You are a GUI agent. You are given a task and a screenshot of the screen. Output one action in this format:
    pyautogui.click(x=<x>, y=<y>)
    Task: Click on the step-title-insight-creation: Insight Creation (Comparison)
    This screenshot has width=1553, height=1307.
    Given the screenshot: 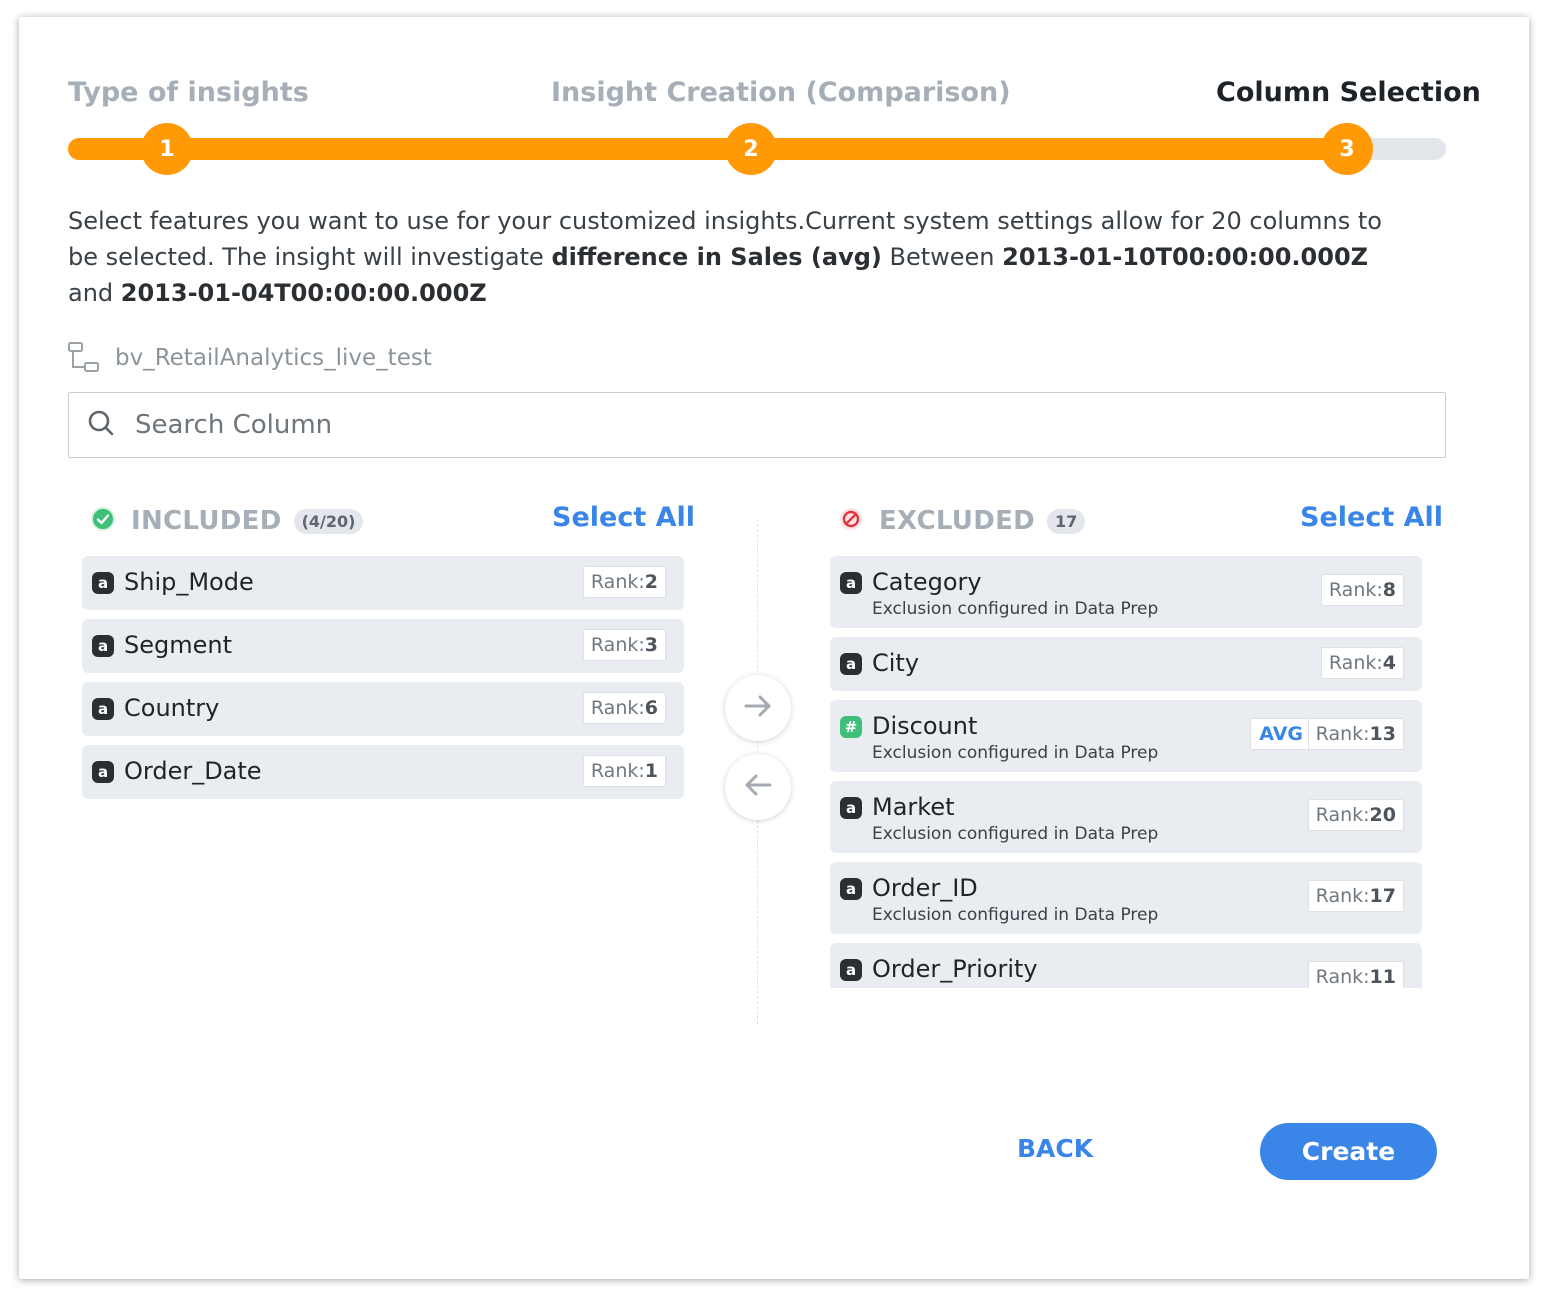 What is the action you would take?
    pyautogui.click(x=781, y=92)
    